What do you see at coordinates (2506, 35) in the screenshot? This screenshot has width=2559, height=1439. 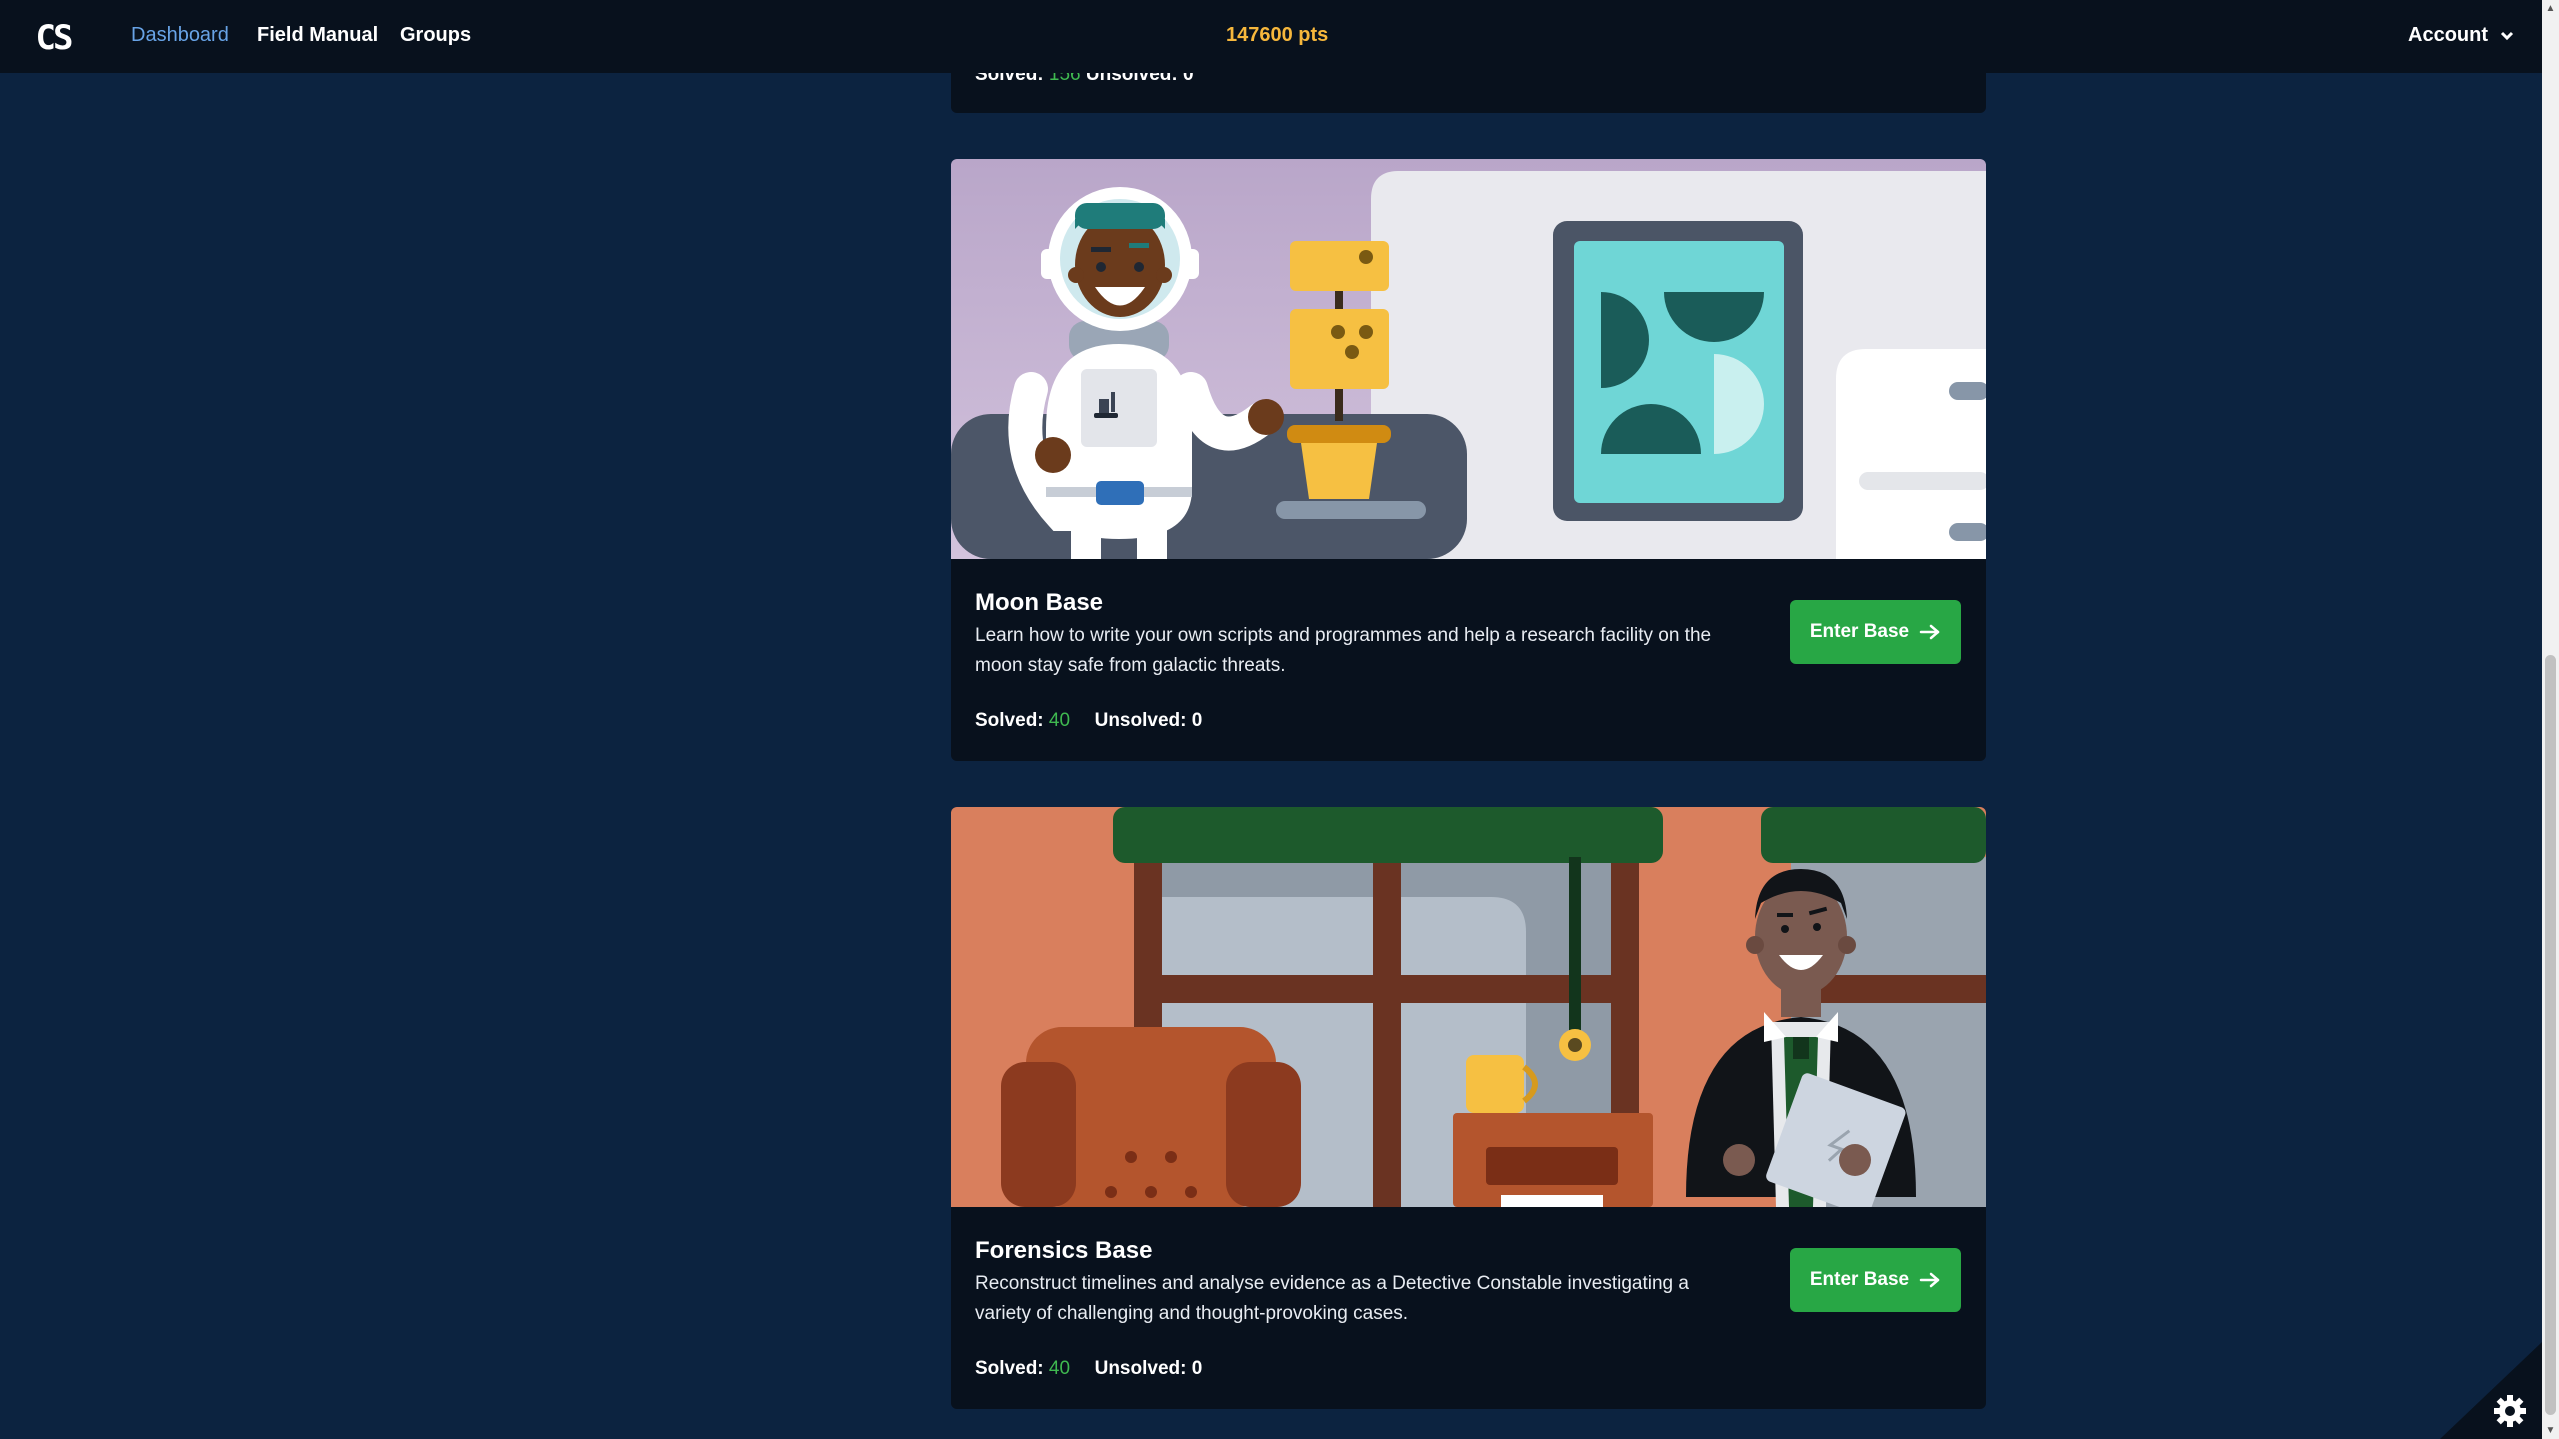 I see `chevron-down-icon` at bounding box center [2506, 35].